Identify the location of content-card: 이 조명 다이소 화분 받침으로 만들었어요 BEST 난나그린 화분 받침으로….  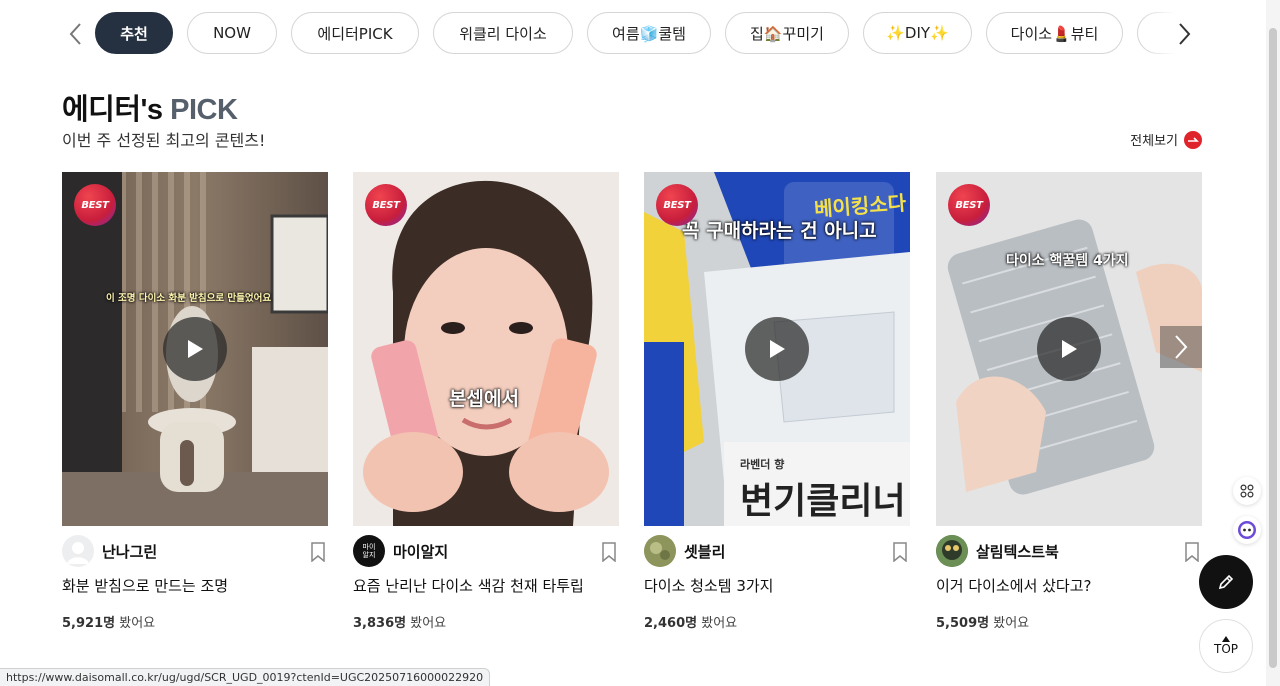
(195, 401).